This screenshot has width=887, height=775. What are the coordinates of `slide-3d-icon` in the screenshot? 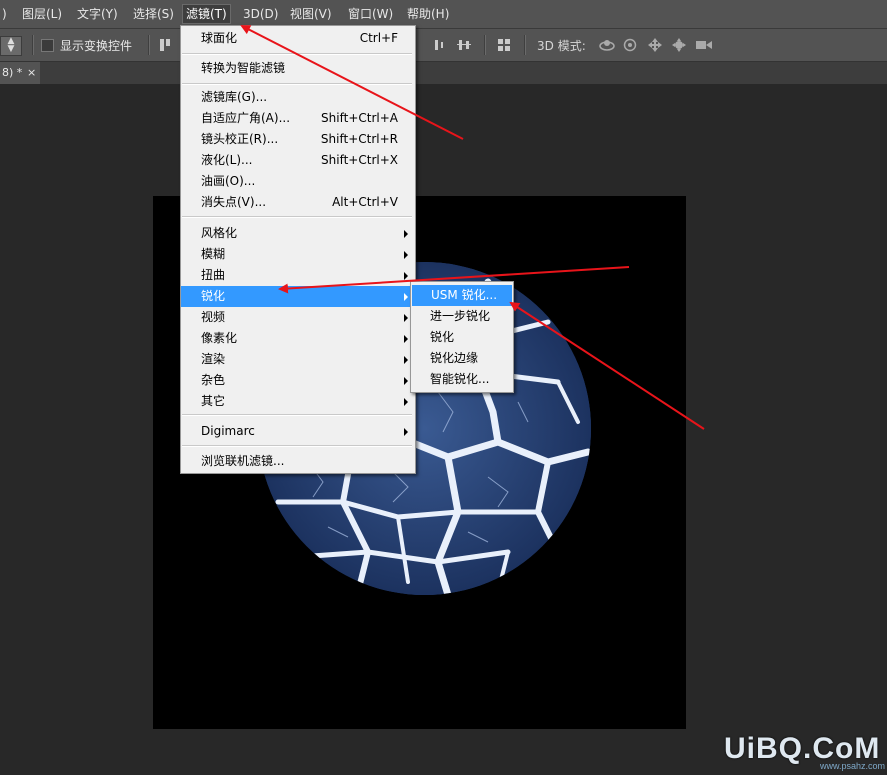 It's located at (679, 45).